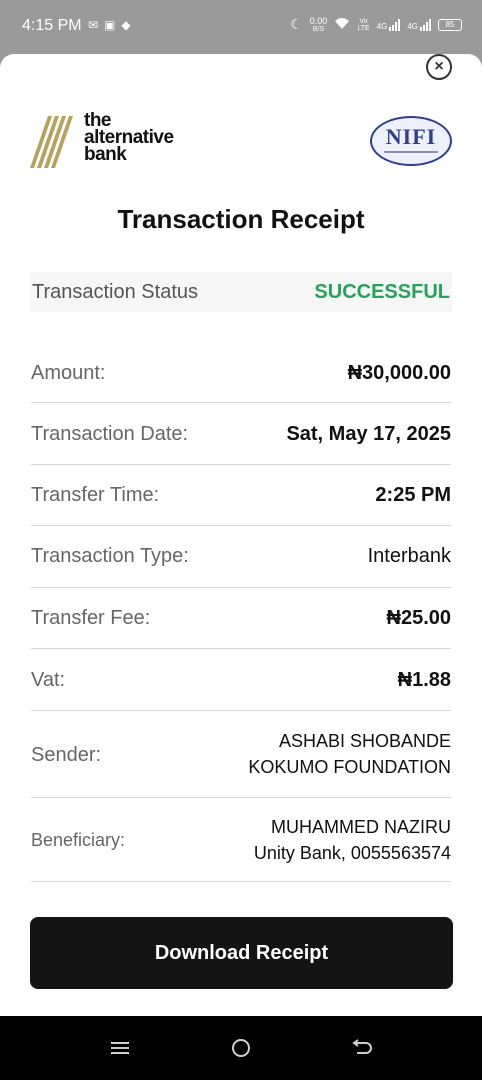 The width and height of the screenshot is (482, 1080). Describe the element at coordinates (363, 28) in the screenshot. I see `volte-bottom: LTE` at that location.